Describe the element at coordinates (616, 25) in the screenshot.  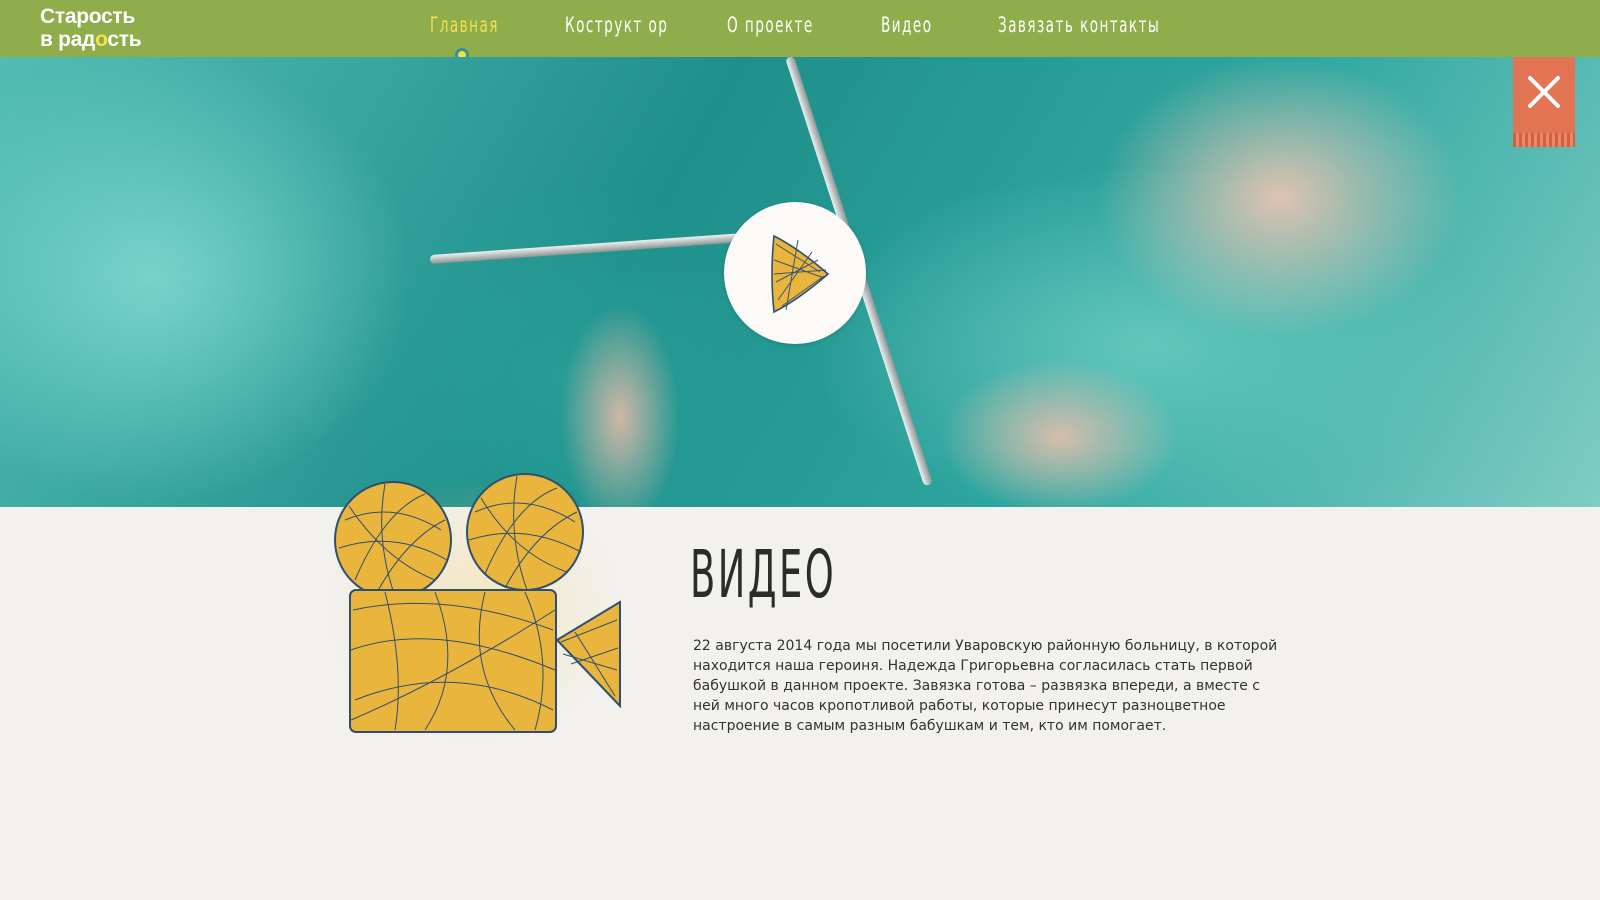
I see `nav-item-constructor: Кострукт ор` at that location.